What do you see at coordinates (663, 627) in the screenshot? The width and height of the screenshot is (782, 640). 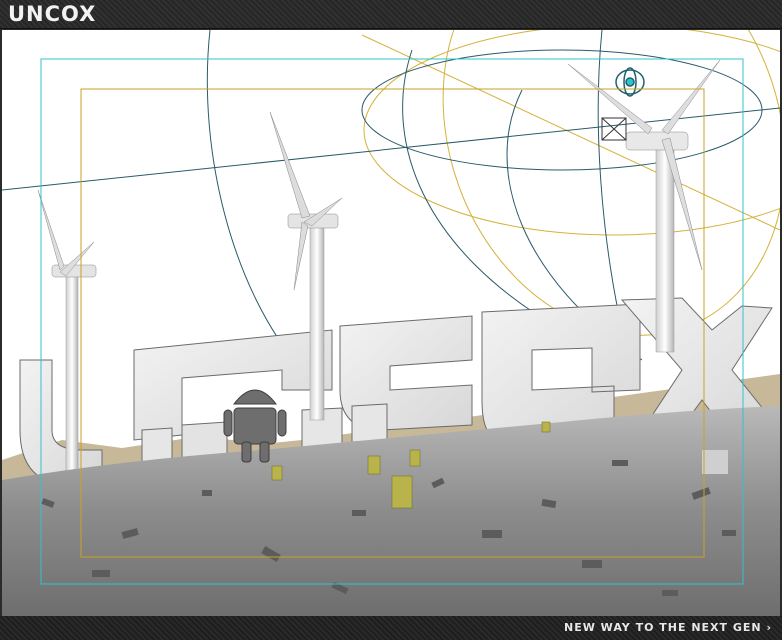 I see `tagline-text: NEW WAY TO THE NEXT GEN` at bounding box center [663, 627].